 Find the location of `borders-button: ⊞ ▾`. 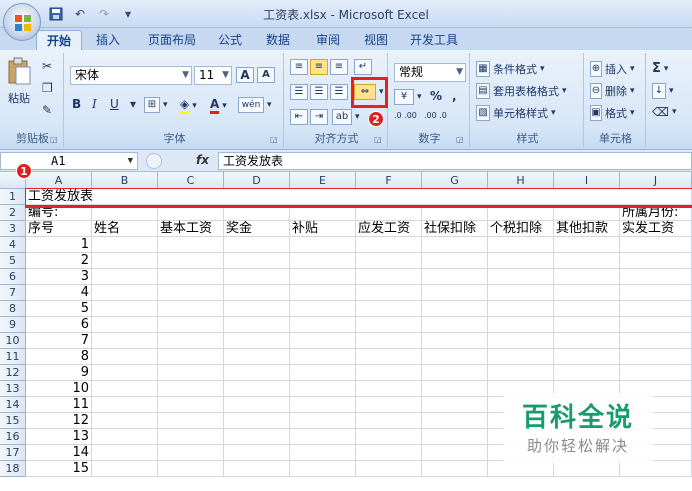

borders-button: ⊞ ▾ is located at coordinates (156, 105).